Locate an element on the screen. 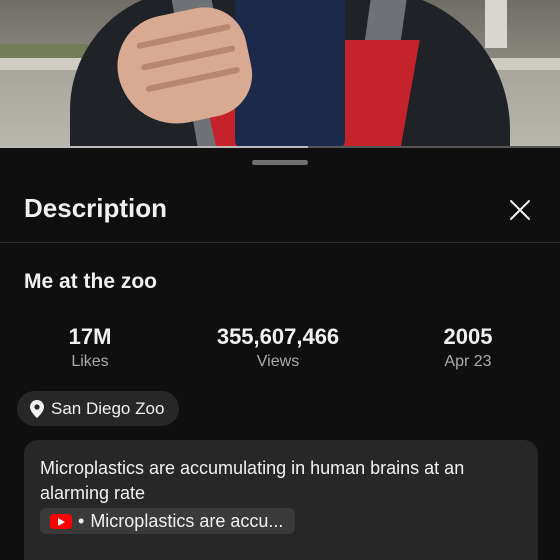 The width and height of the screenshot is (560, 560). likes-count: 17M is located at coordinates (90, 336).